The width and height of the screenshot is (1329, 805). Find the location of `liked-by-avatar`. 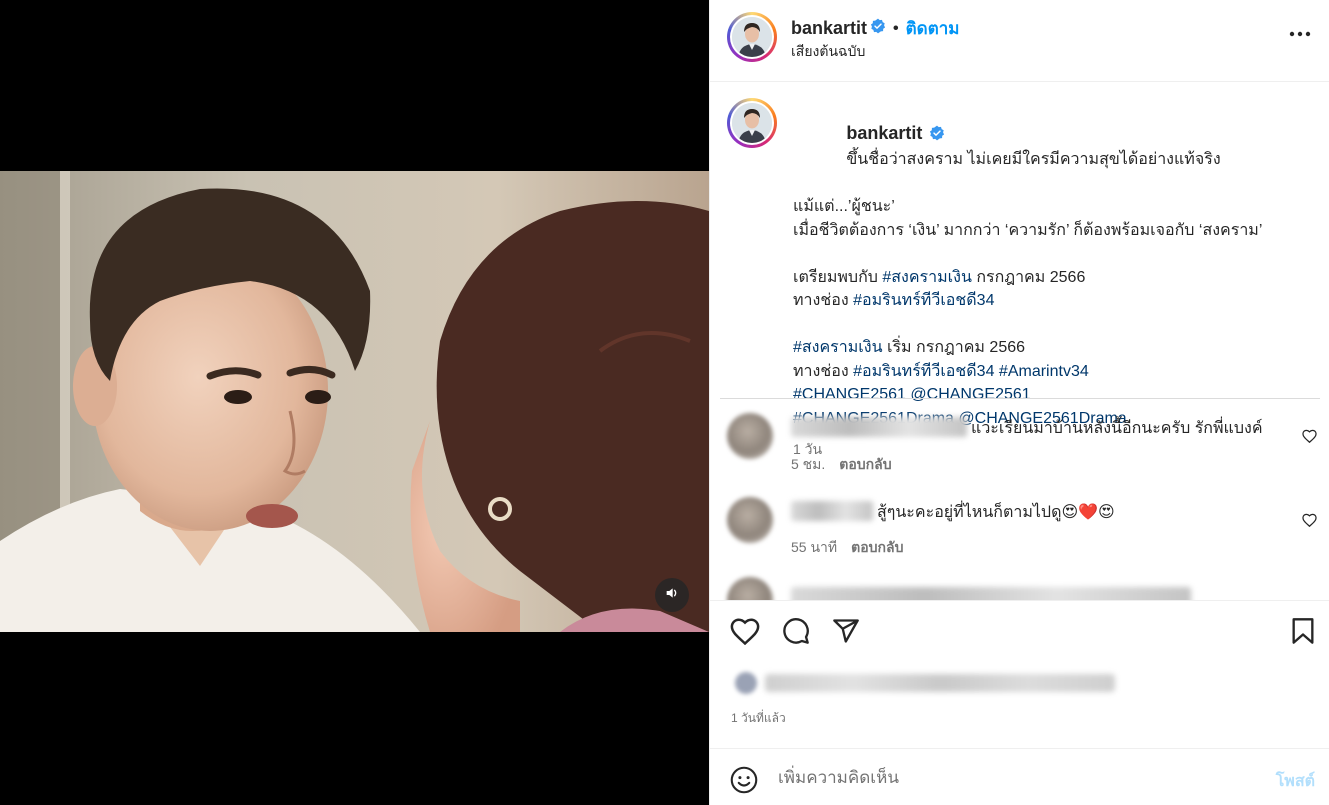

liked-by-avatar is located at coordinates (746, 683).